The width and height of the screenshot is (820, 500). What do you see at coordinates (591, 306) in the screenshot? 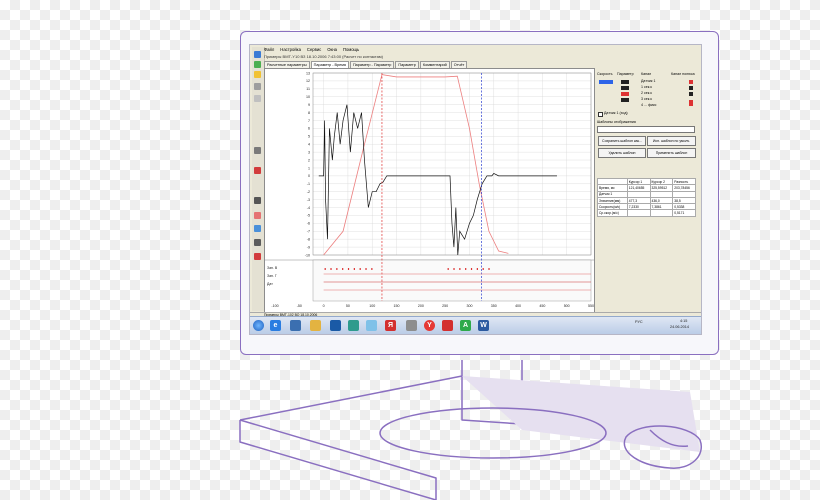
I see `x-tick-label: 550` at bounding box center [591, 306].